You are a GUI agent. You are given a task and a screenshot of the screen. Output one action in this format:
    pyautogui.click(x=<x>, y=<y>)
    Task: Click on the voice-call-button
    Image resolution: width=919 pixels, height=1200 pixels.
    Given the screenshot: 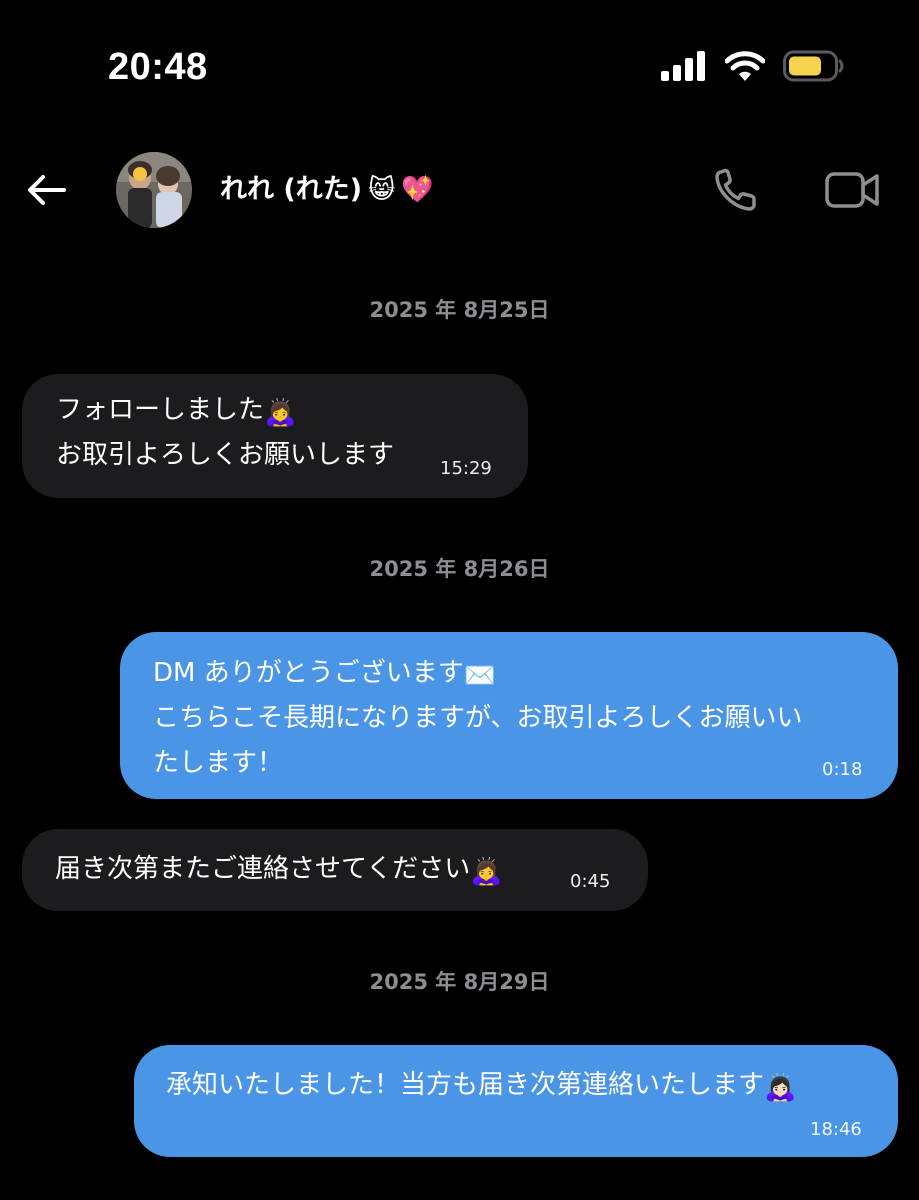 What is the action you would take?
    pyautogui.click(x=737, y=190)
    